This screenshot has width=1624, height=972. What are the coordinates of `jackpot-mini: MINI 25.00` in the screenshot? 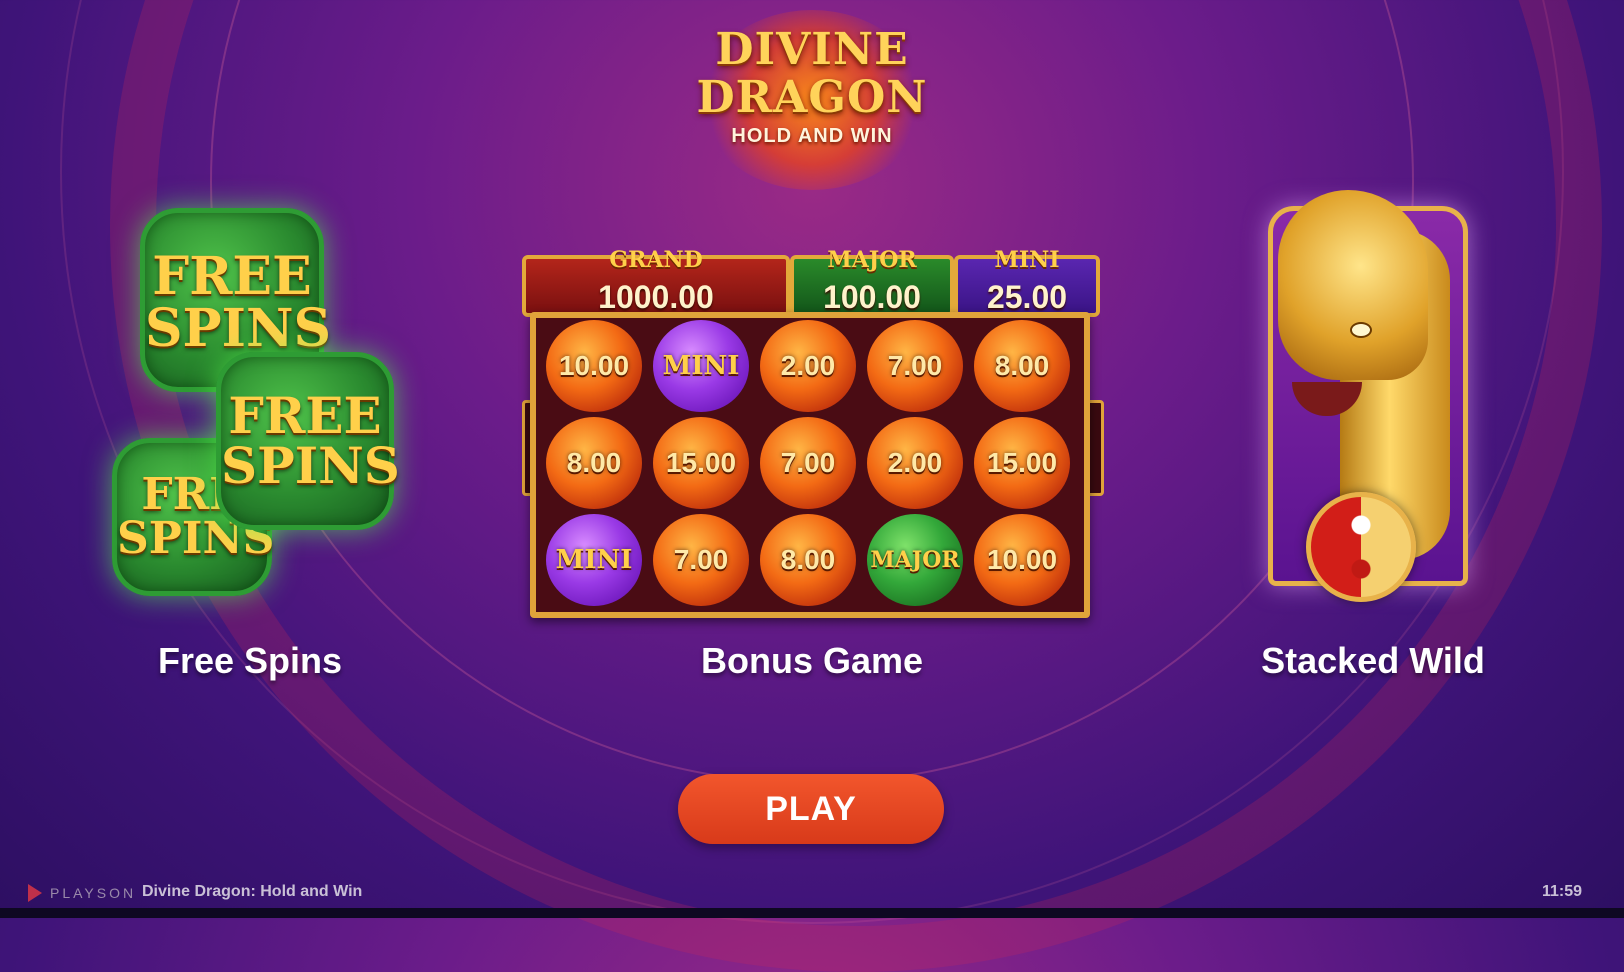 It's located at (1027, 282).